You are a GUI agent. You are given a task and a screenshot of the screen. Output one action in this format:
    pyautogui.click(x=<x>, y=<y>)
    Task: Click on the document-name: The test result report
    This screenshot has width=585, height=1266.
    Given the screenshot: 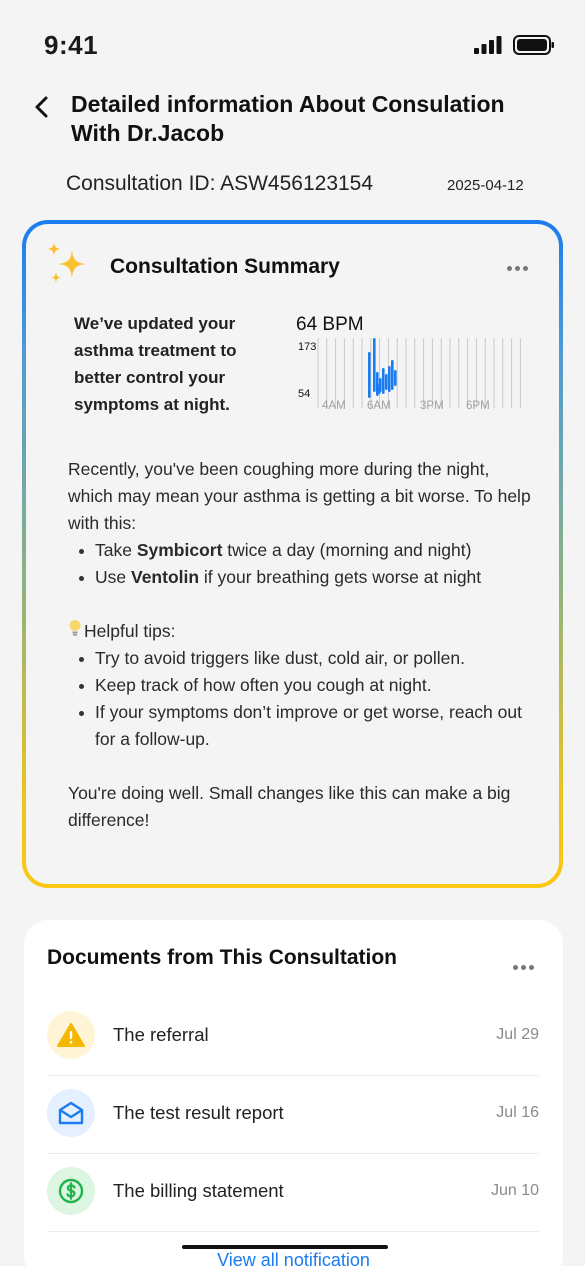 What is the action you would take?
    pyautogui.click(x=198, y=1112)
    